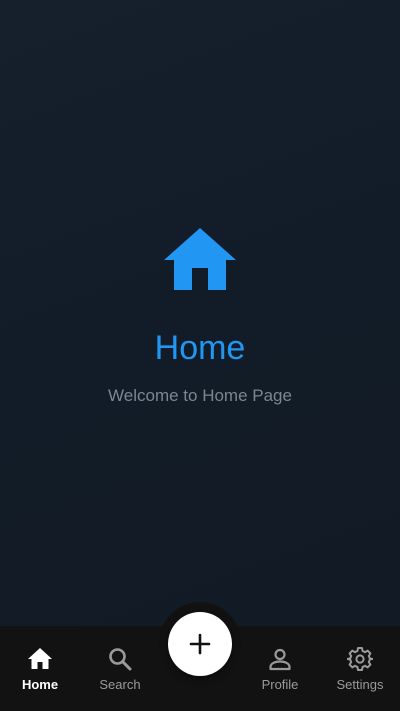 The height and width of the screenshot is (711, 400). I want to click on nav-item-profile: Profile, so click(280, 668).